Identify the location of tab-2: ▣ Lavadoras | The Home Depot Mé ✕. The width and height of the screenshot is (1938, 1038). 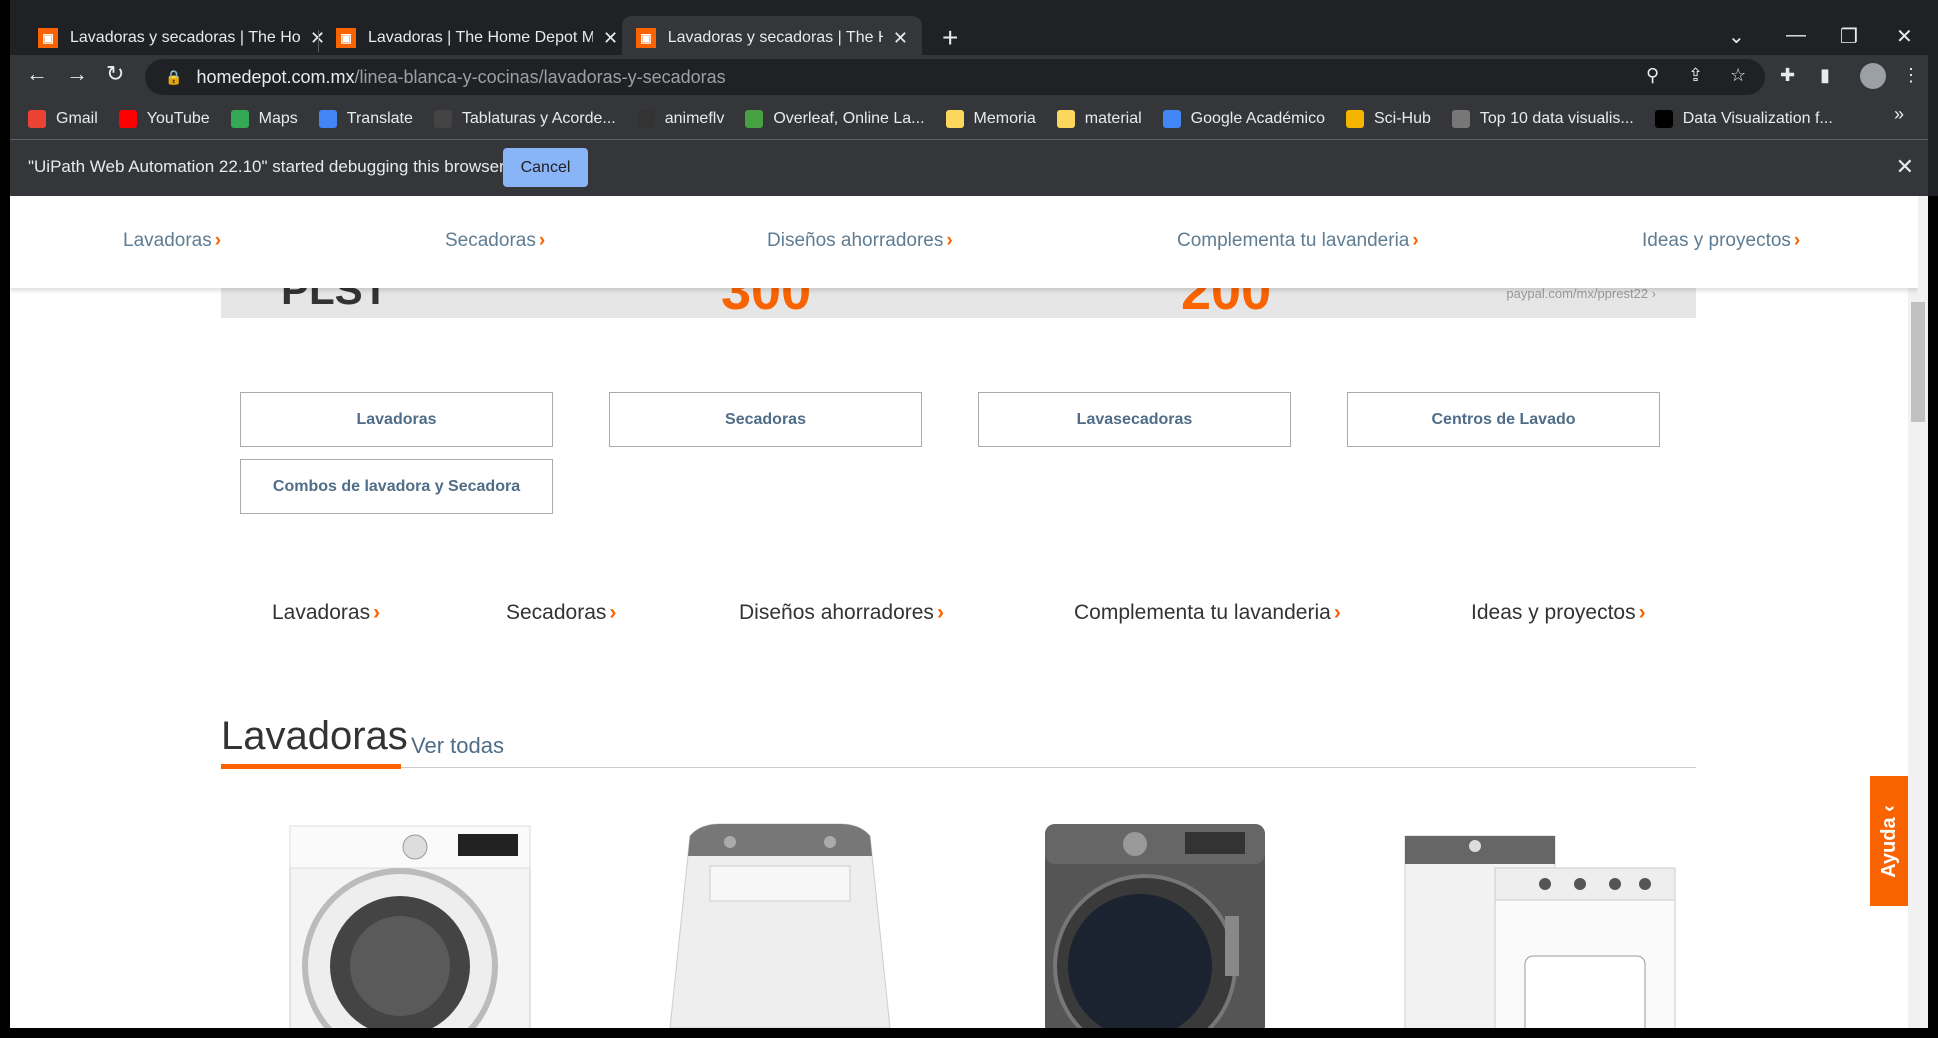
(477, 38).